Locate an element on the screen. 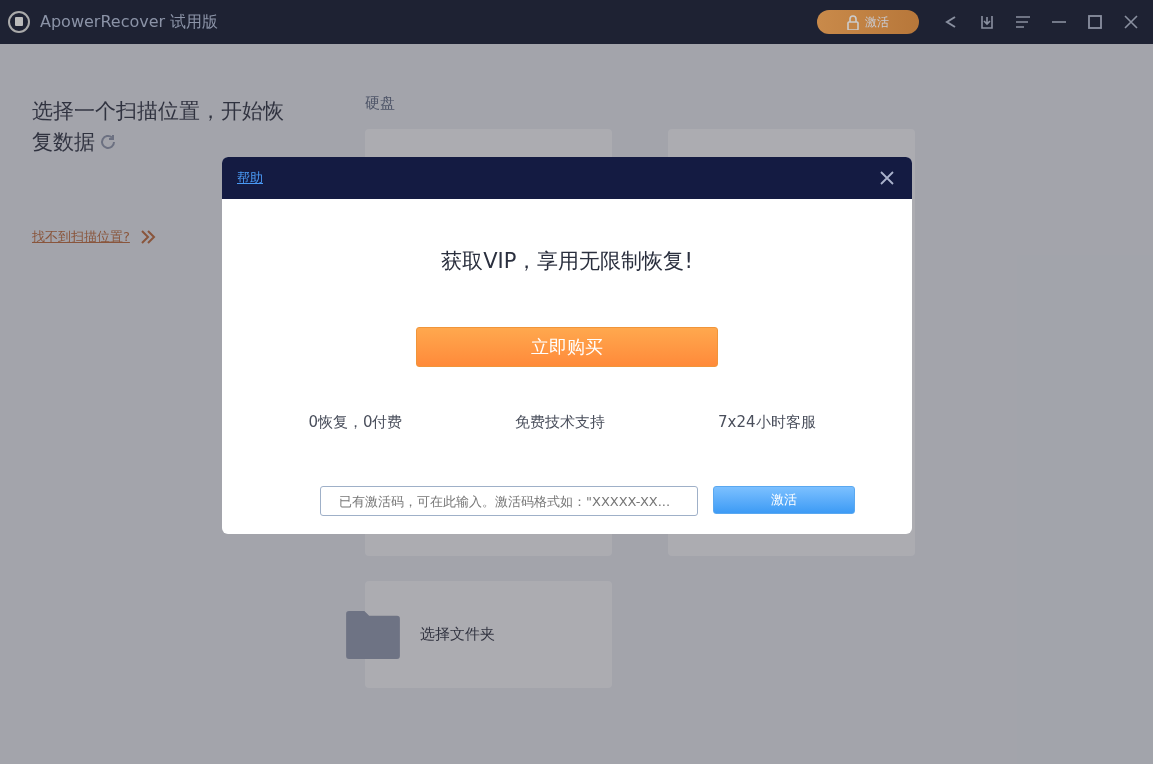  feature-text: 免费技术支持 is located at coordinates (560, 422).